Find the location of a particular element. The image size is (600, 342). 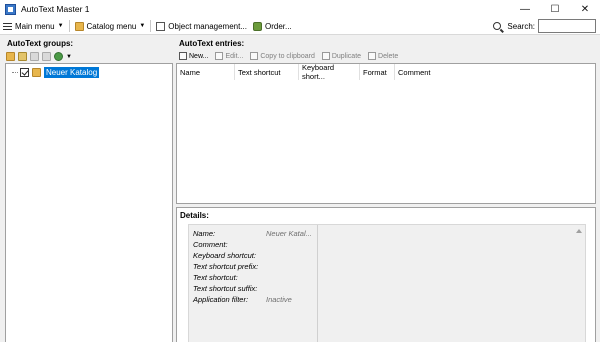

close-button: ✕ is located at coordinates (585, 9).